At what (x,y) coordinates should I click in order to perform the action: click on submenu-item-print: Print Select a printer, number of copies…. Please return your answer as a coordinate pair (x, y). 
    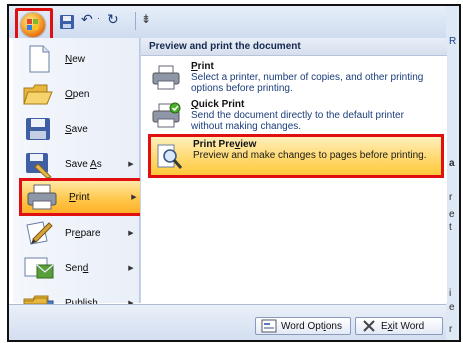
    Looking at the image, I should click on (292, 78).